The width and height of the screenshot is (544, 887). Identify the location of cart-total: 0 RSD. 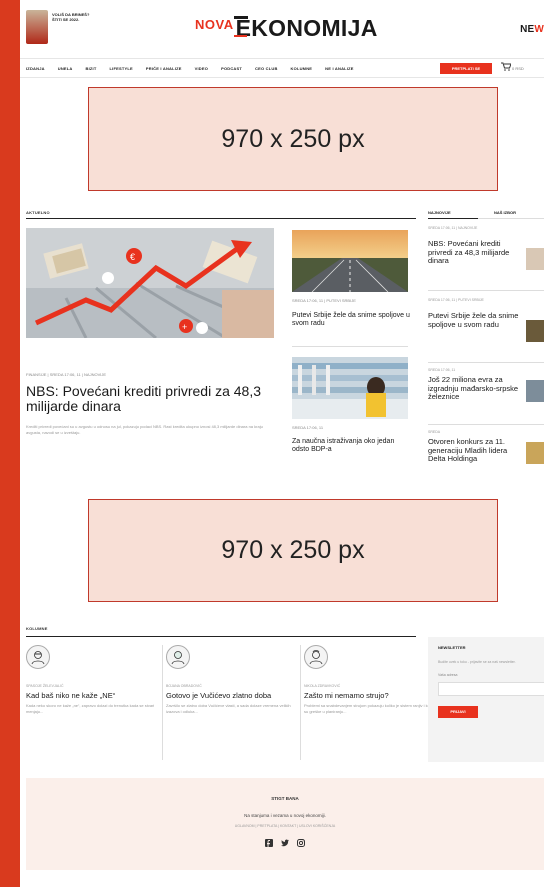
(518, 68).